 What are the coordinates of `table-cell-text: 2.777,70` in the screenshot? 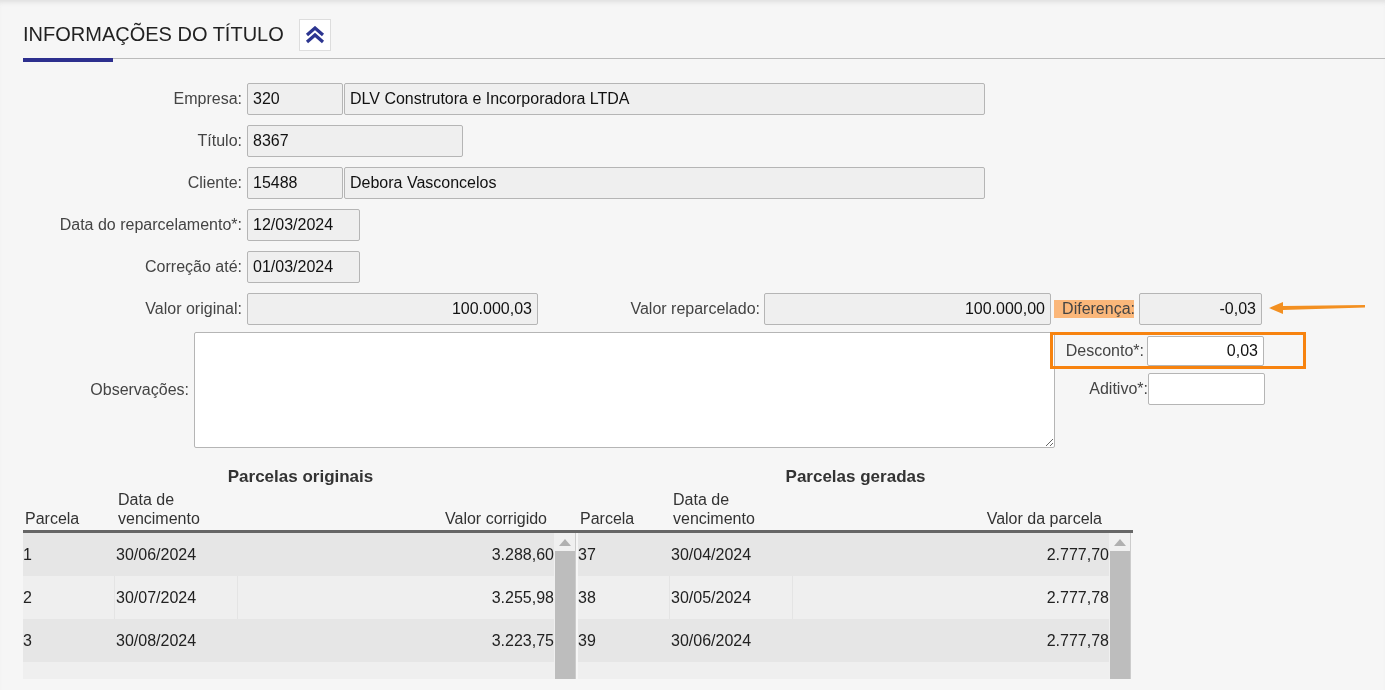 It's located at (1077, 554).